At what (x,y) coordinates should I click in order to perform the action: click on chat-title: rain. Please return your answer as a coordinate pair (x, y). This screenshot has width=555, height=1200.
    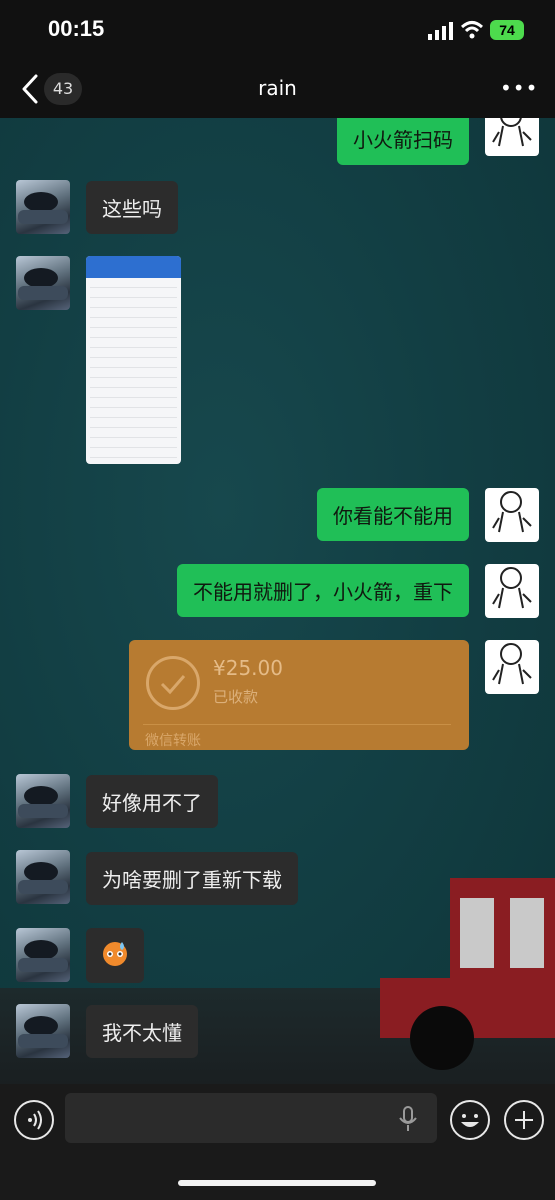
    Looking at the image, I should click on (277, 88).